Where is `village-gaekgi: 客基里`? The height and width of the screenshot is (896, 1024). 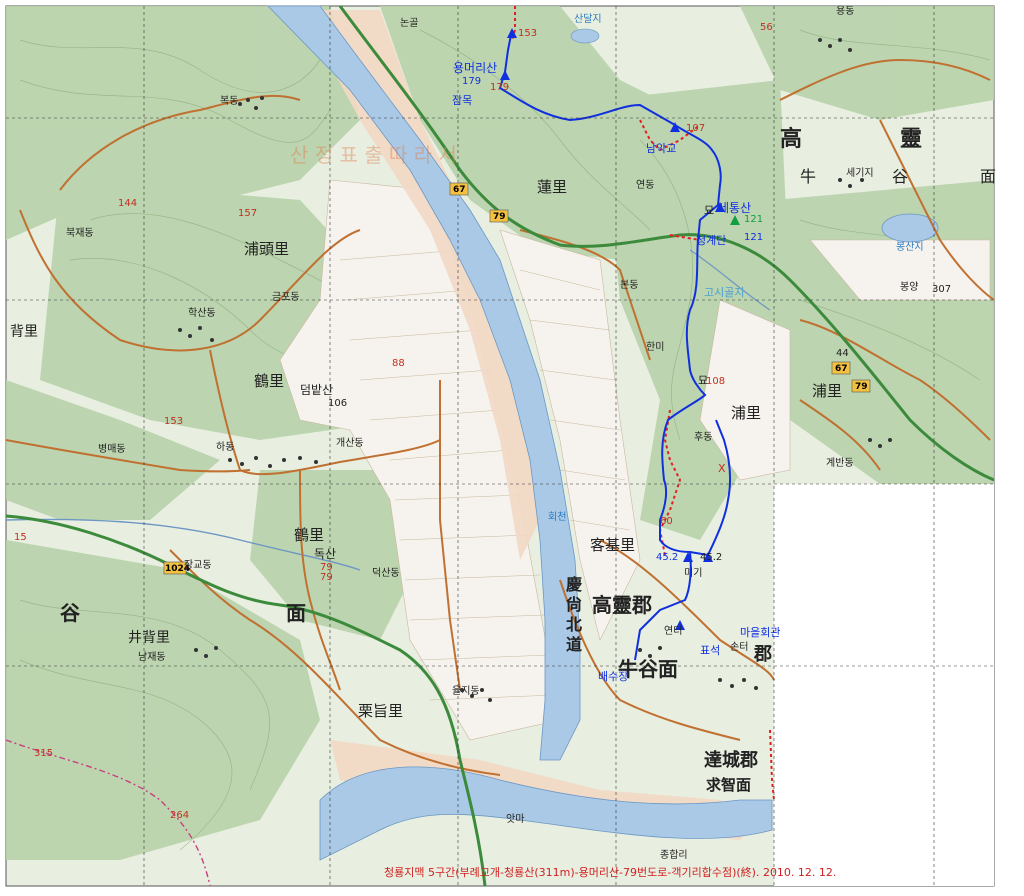 village-gaekgi: 客基里 is located at coordinates (612, 545).